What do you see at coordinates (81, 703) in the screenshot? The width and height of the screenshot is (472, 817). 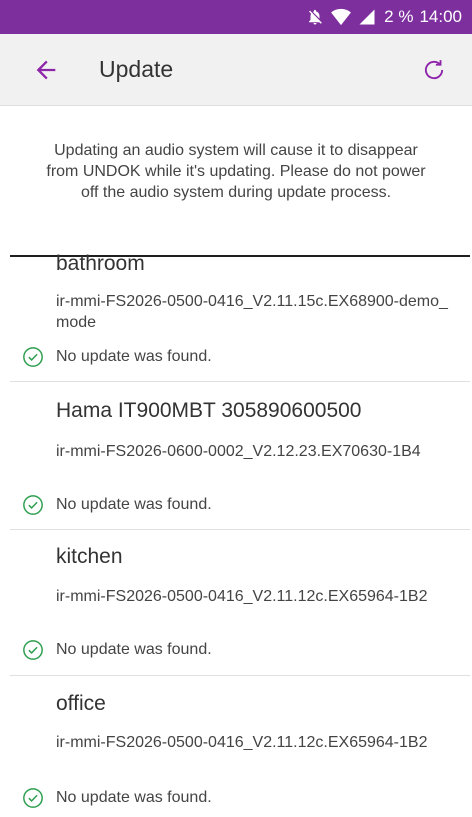 I see `device-name: office` at bounding box center [81, 703].